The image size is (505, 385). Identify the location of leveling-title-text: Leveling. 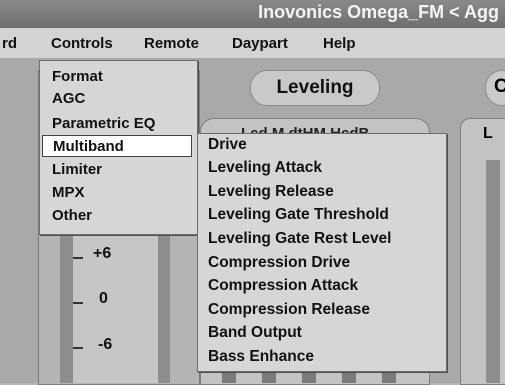
(315, 87).